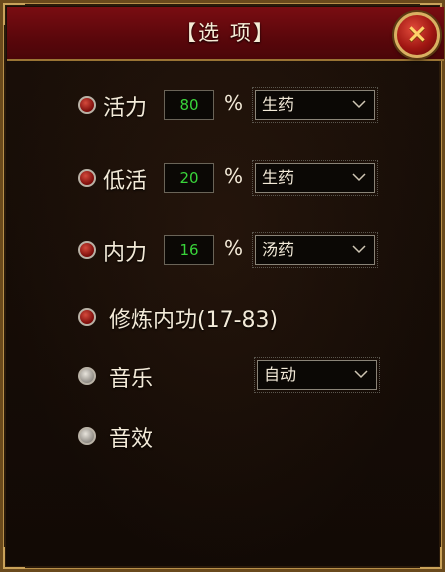 The height and width of the screenshot is (572, 445). I want to click on mp-percent-input: 16, so click(189, 250).